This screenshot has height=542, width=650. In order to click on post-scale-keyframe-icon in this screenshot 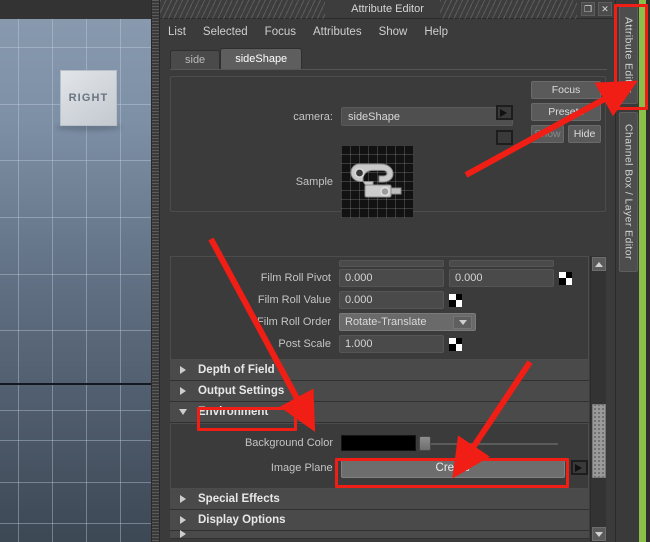, I will do `click(455, 344)`.